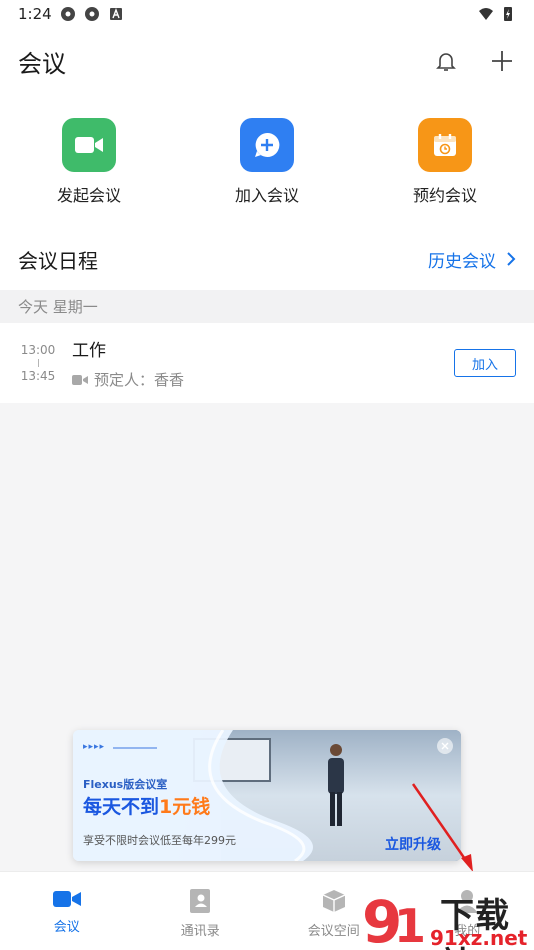 This screenshot has width=534, height=950. What do you see at coordinates (139, 380) in the screenshot?
I see `meeting-host: 预定人：香香` at bounding box center [139, 380].